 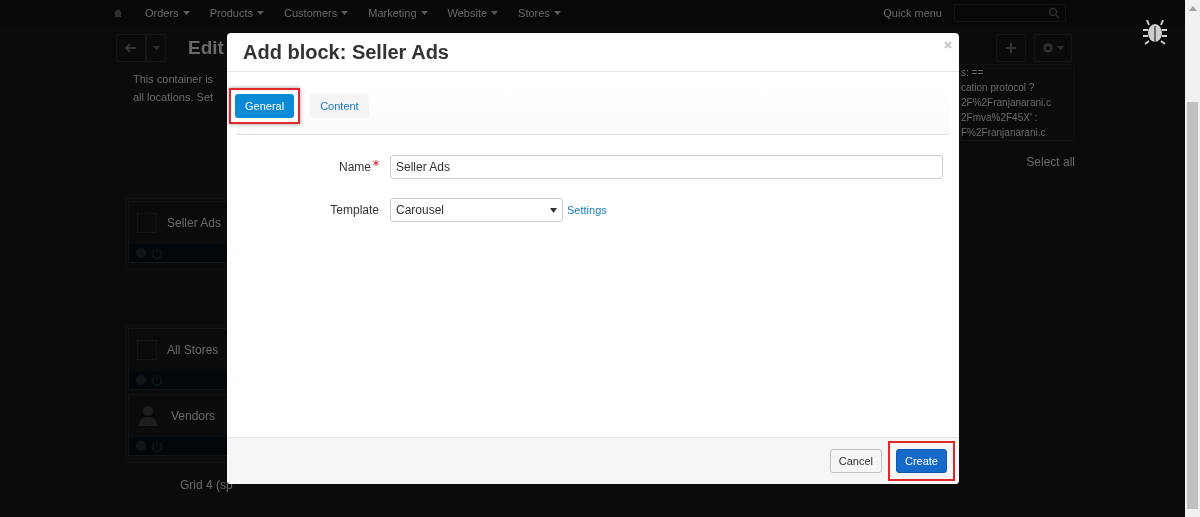 I want to click on scroll-up-icon, so click(x=1192, y=8).